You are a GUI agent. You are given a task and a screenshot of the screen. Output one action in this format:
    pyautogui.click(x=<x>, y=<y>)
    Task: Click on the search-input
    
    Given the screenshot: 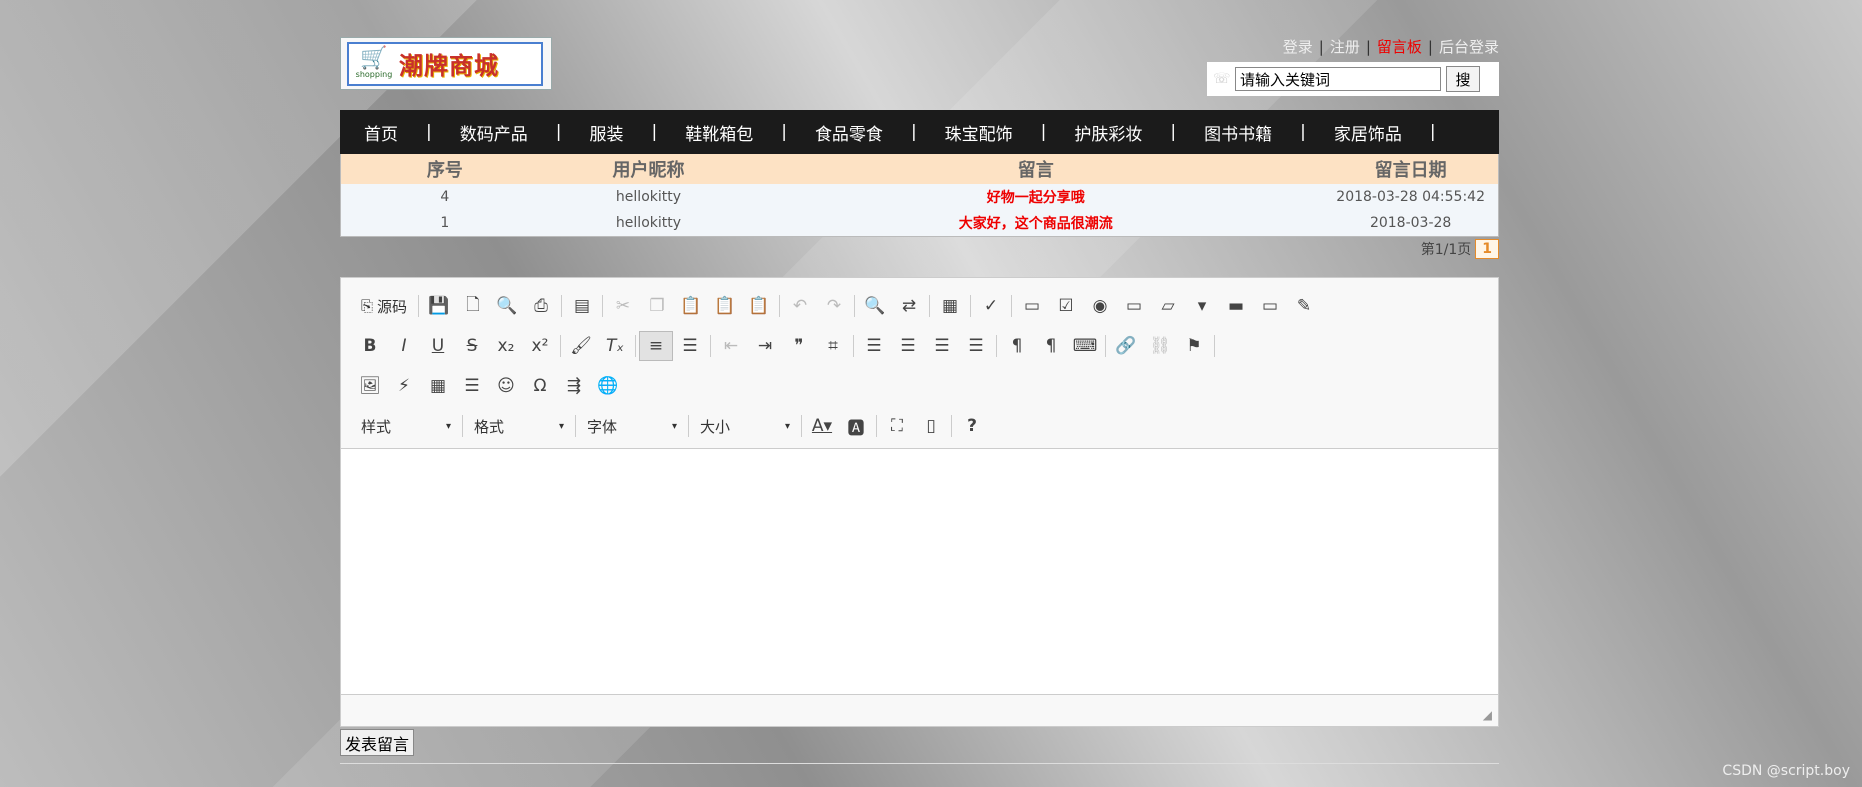 What is the action you would take?
    pyautogui.click(x=1338, y=79)
    